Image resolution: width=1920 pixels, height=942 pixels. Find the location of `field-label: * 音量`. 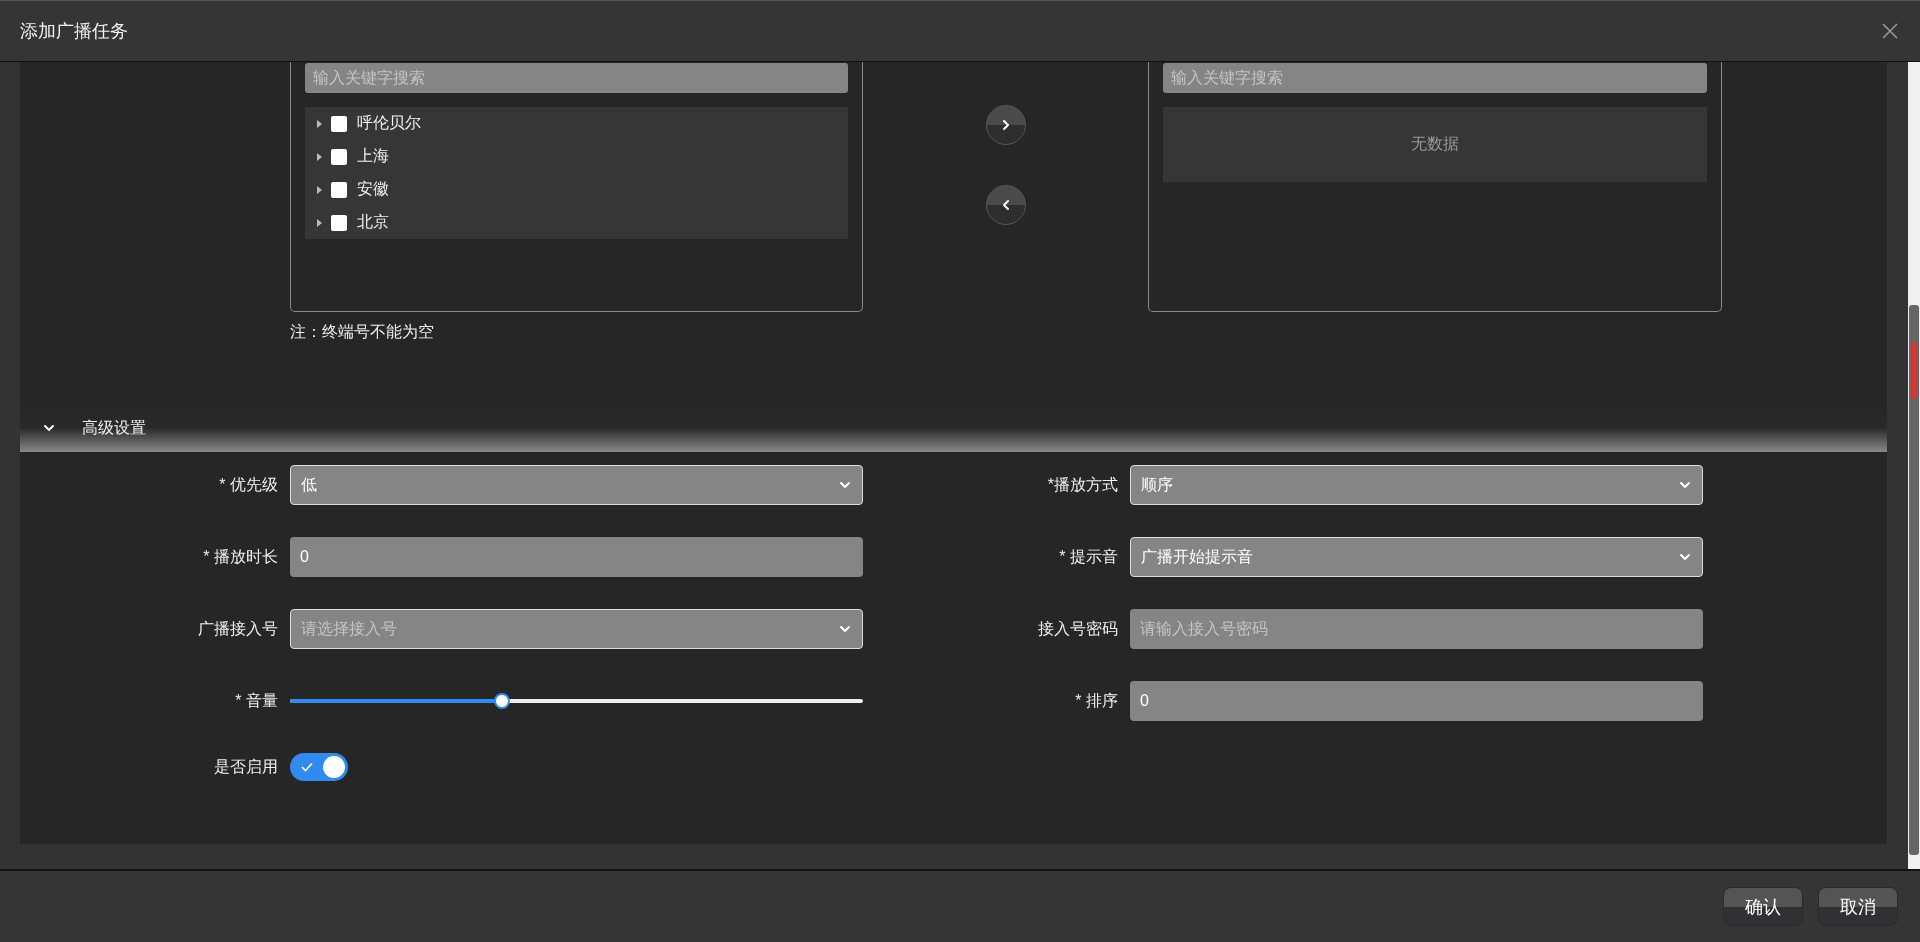

field-label: * 音量 is located at coordinates (257, 700).